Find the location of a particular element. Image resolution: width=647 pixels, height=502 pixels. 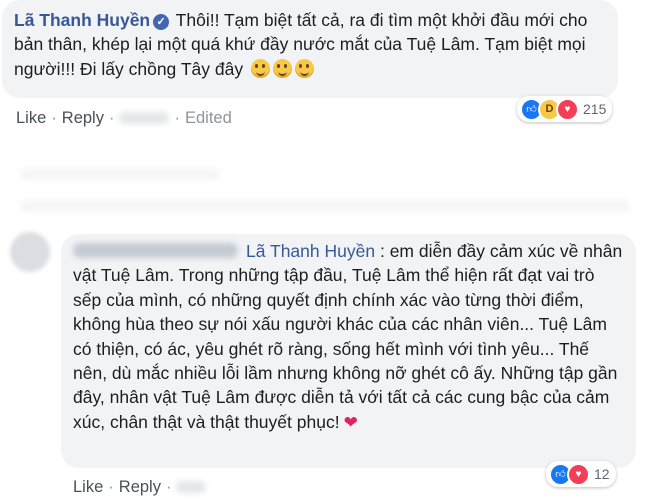

comment-author: Lã Thanh Huyền is located at coordinates (82, 20).